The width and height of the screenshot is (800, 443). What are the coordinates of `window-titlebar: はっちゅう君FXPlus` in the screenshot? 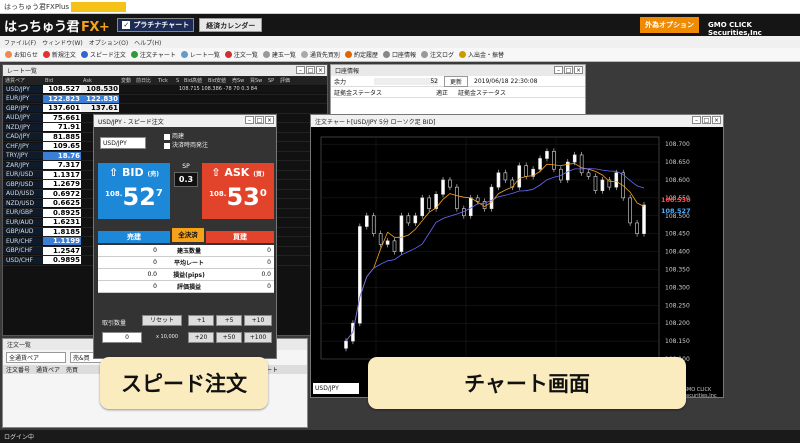 It's located at (400, 7).